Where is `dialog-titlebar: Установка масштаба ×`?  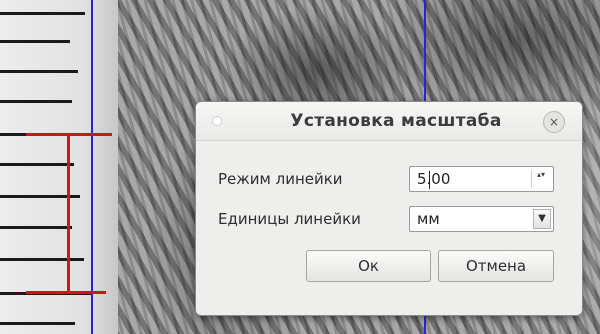 dialog-titlebar: Установка масштаба × is located at coordinates (389, 121).